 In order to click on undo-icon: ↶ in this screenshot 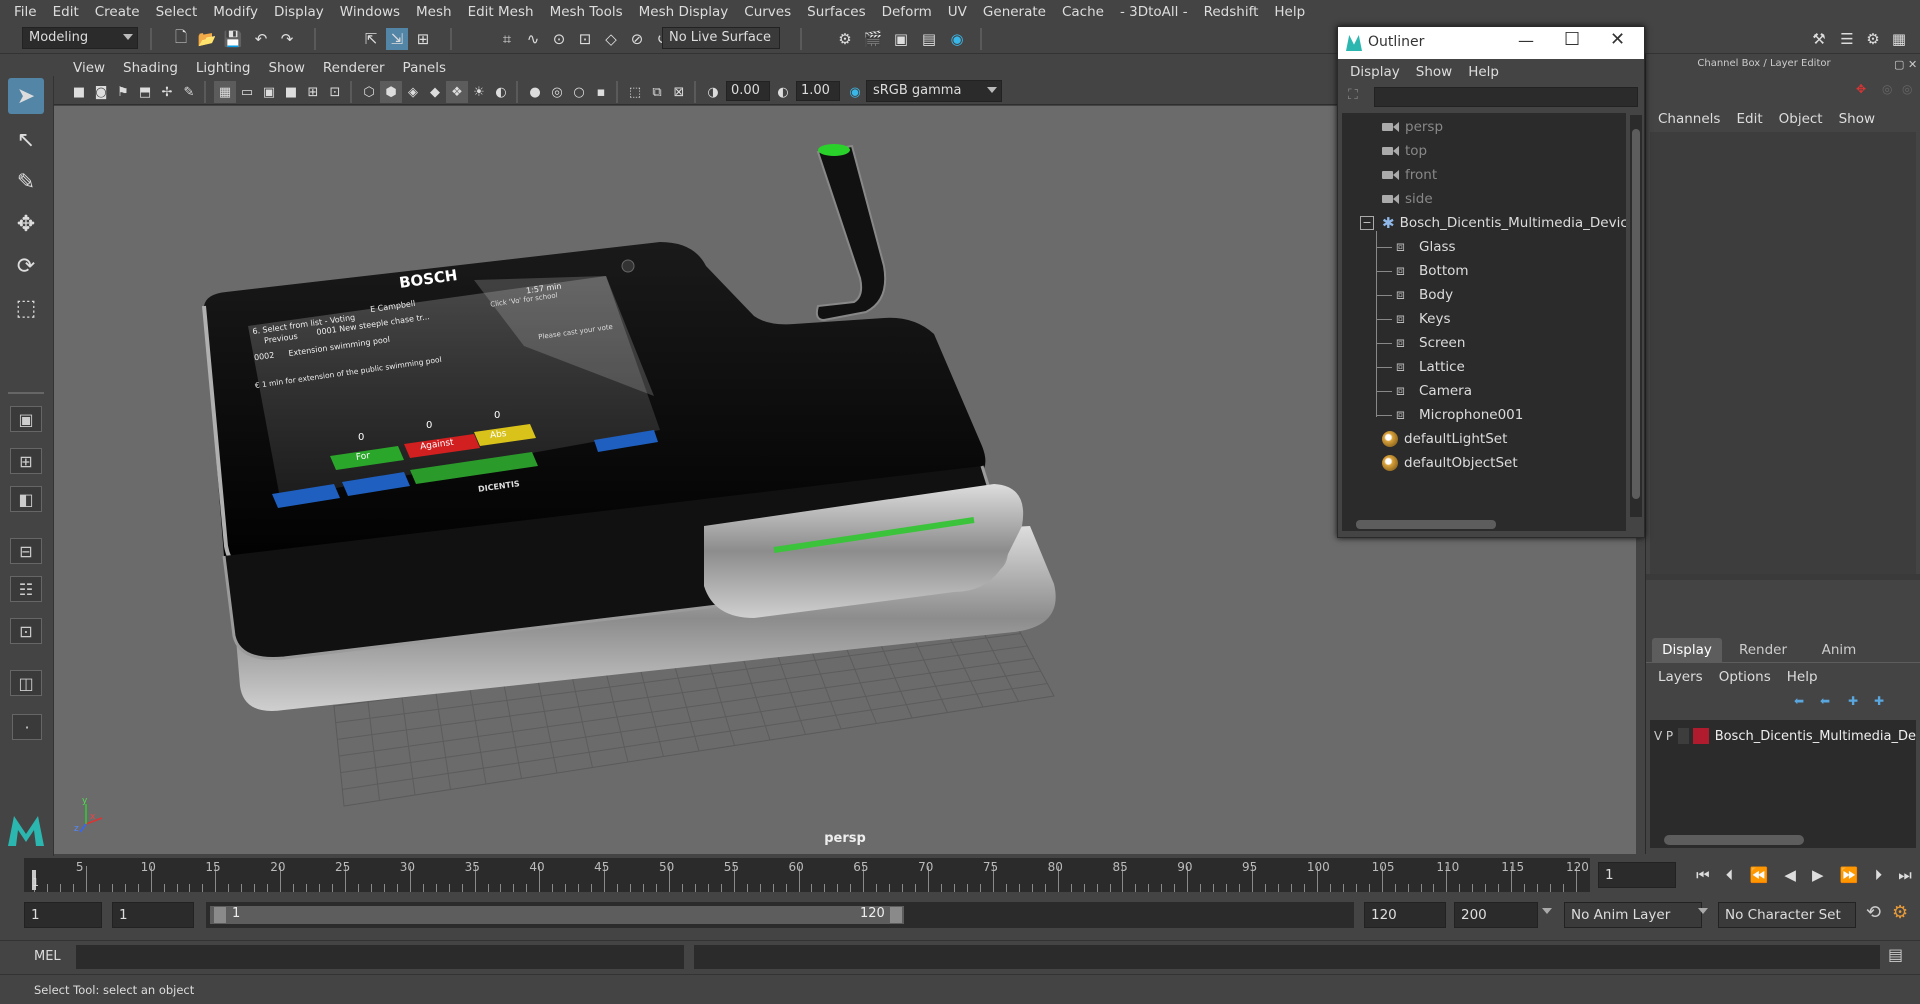, I will do `click(261, 39)`.